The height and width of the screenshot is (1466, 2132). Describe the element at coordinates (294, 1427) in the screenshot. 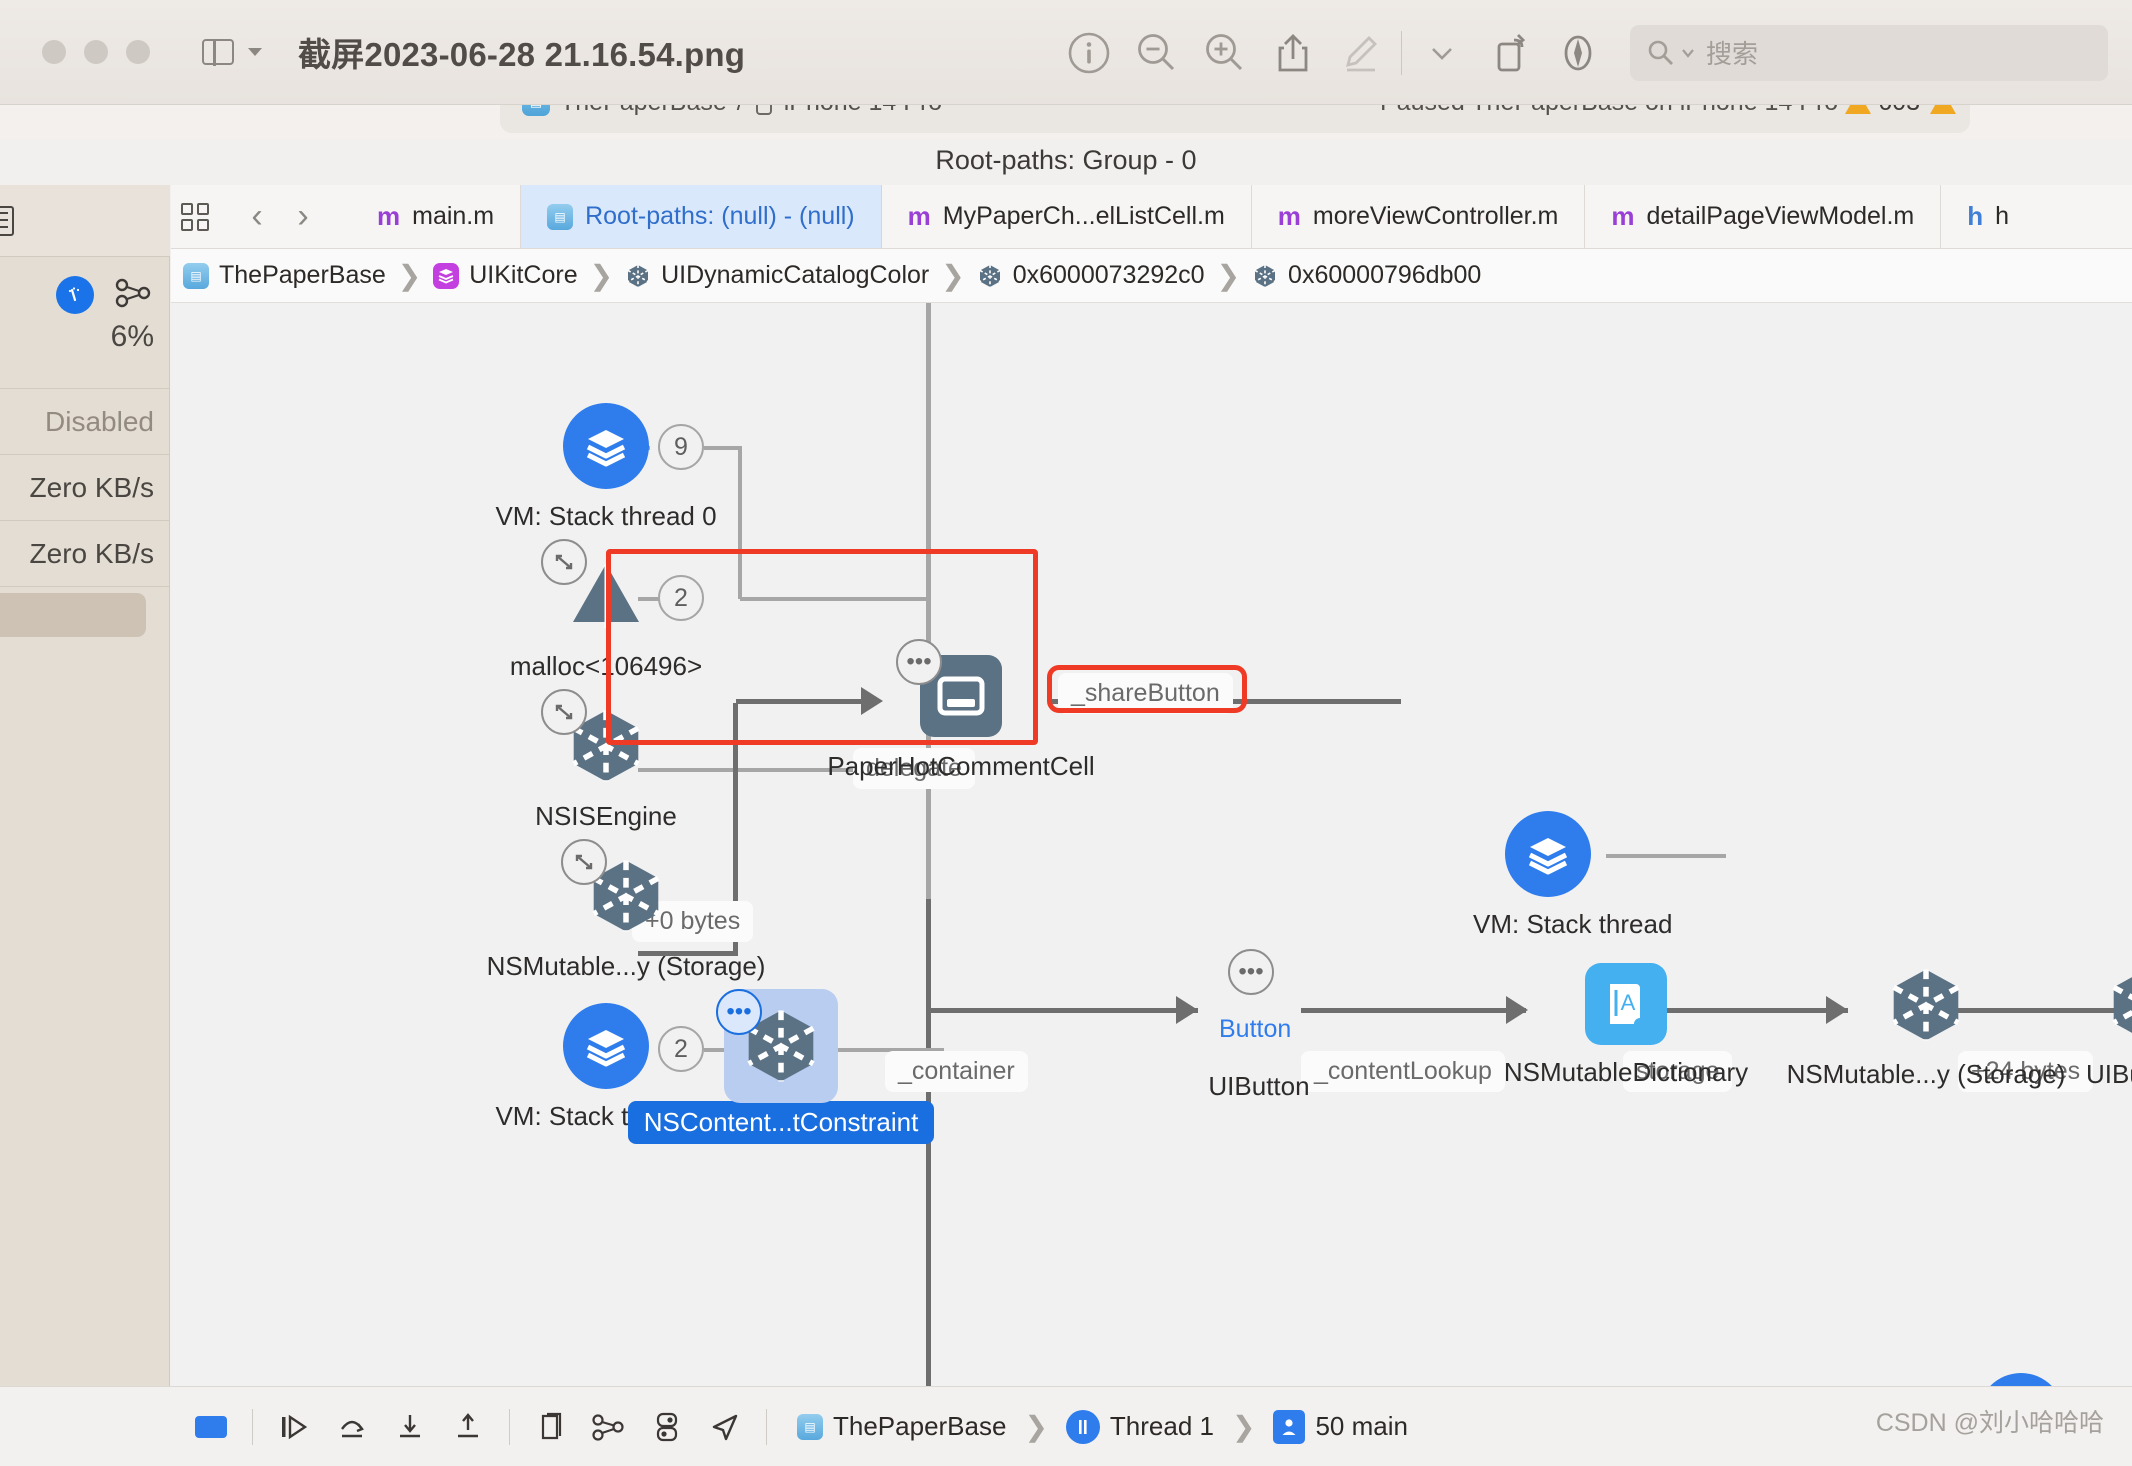

I see `continue-icon` at that location.